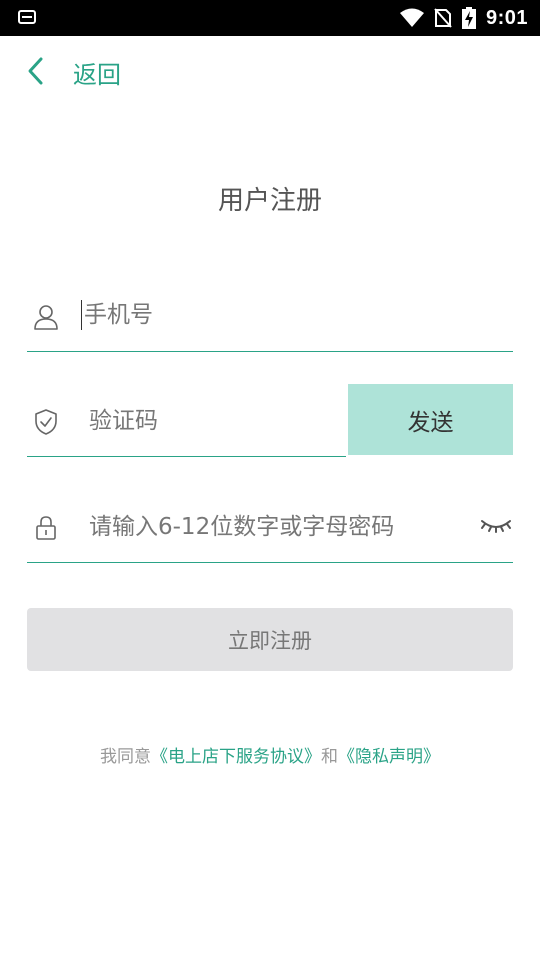 The height and width of the screenshot is (960, 540). I want to click on privacy-link: 《隐私声明》, so click(389, 757).